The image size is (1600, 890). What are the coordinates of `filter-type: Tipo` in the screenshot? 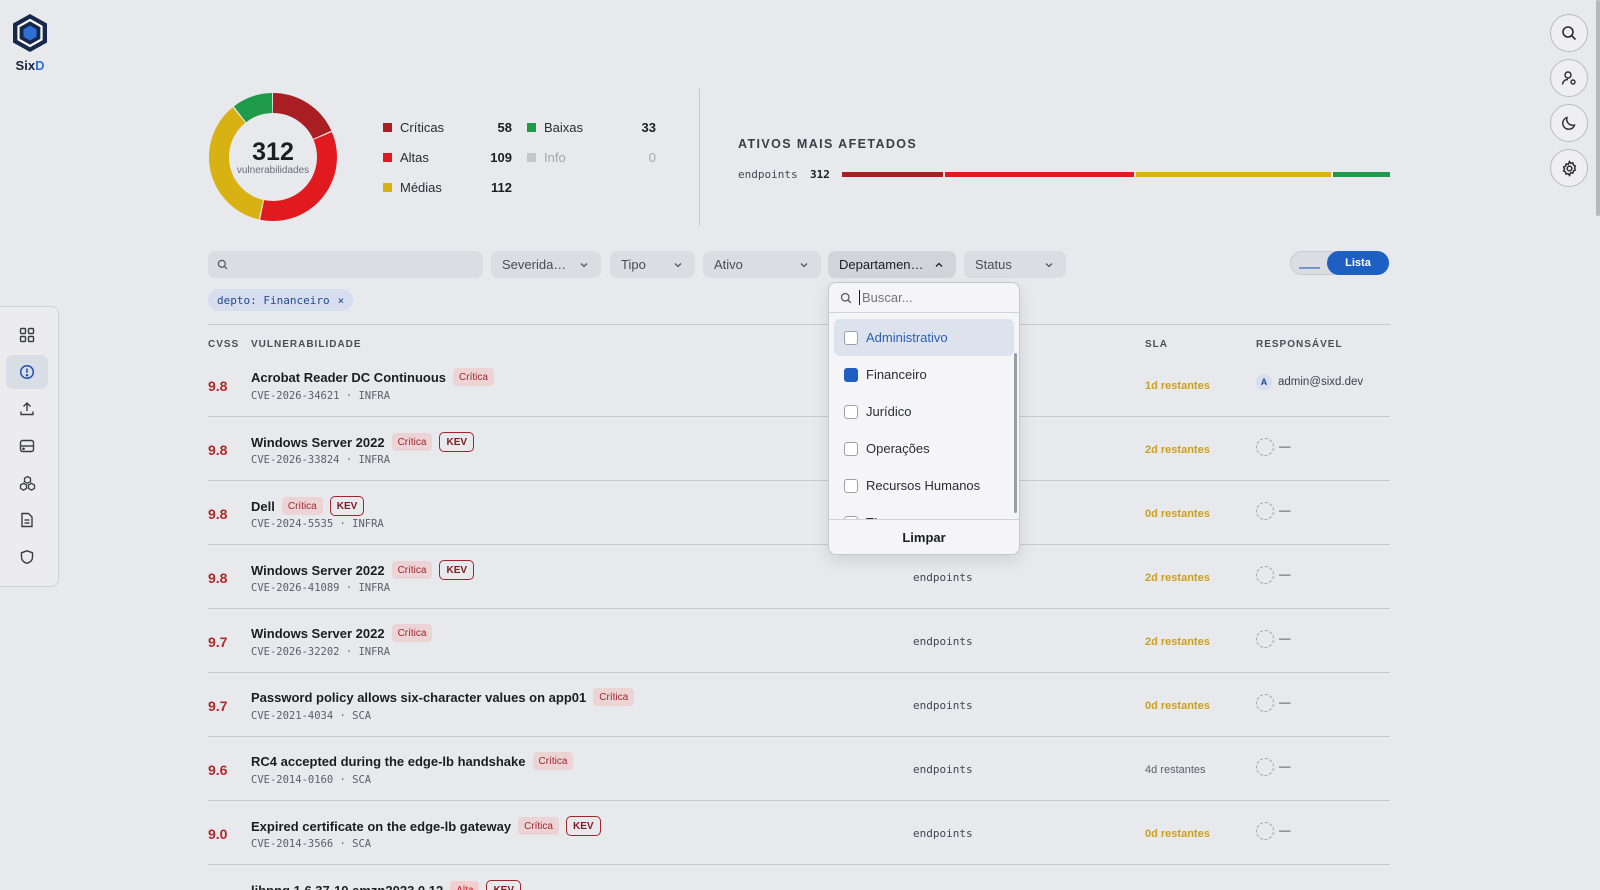 It's located at (652, 264).